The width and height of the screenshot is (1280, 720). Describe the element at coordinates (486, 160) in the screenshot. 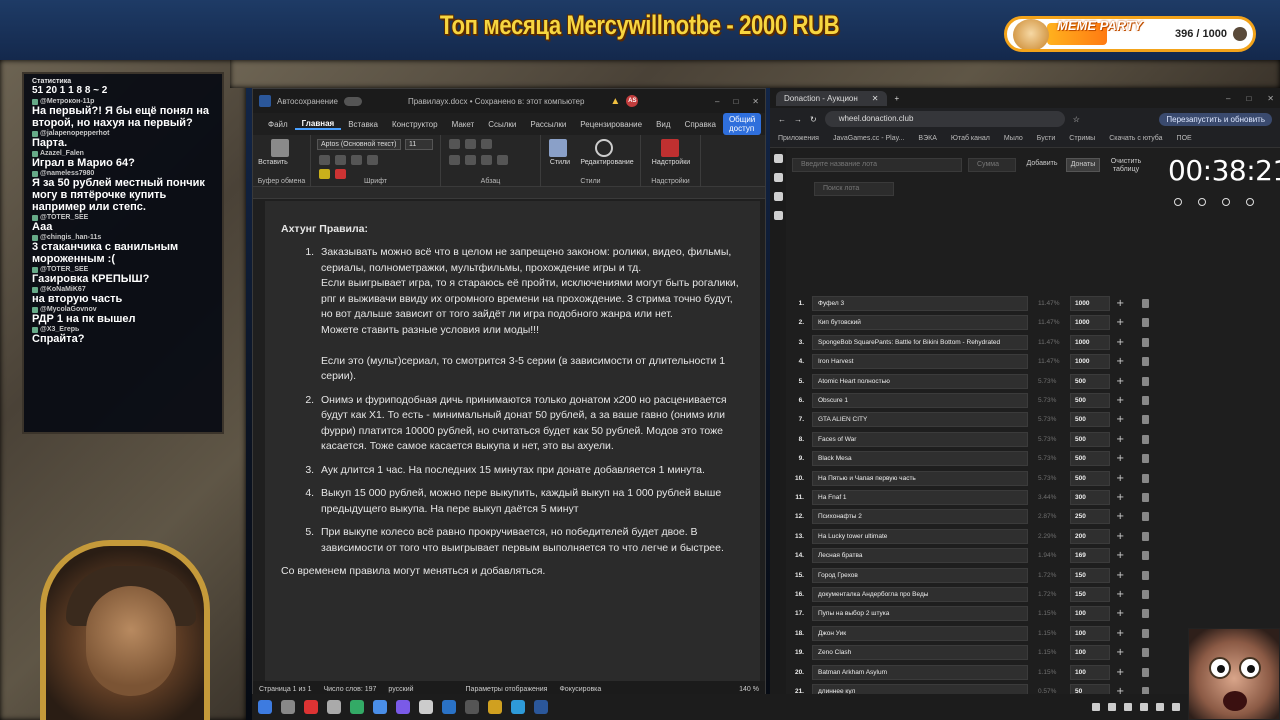

I see `align-right-icon` at that location.